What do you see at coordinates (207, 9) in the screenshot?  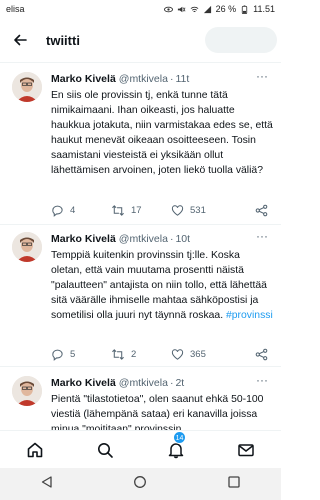 I see `signal-icon` at bounding box center [207, 9].